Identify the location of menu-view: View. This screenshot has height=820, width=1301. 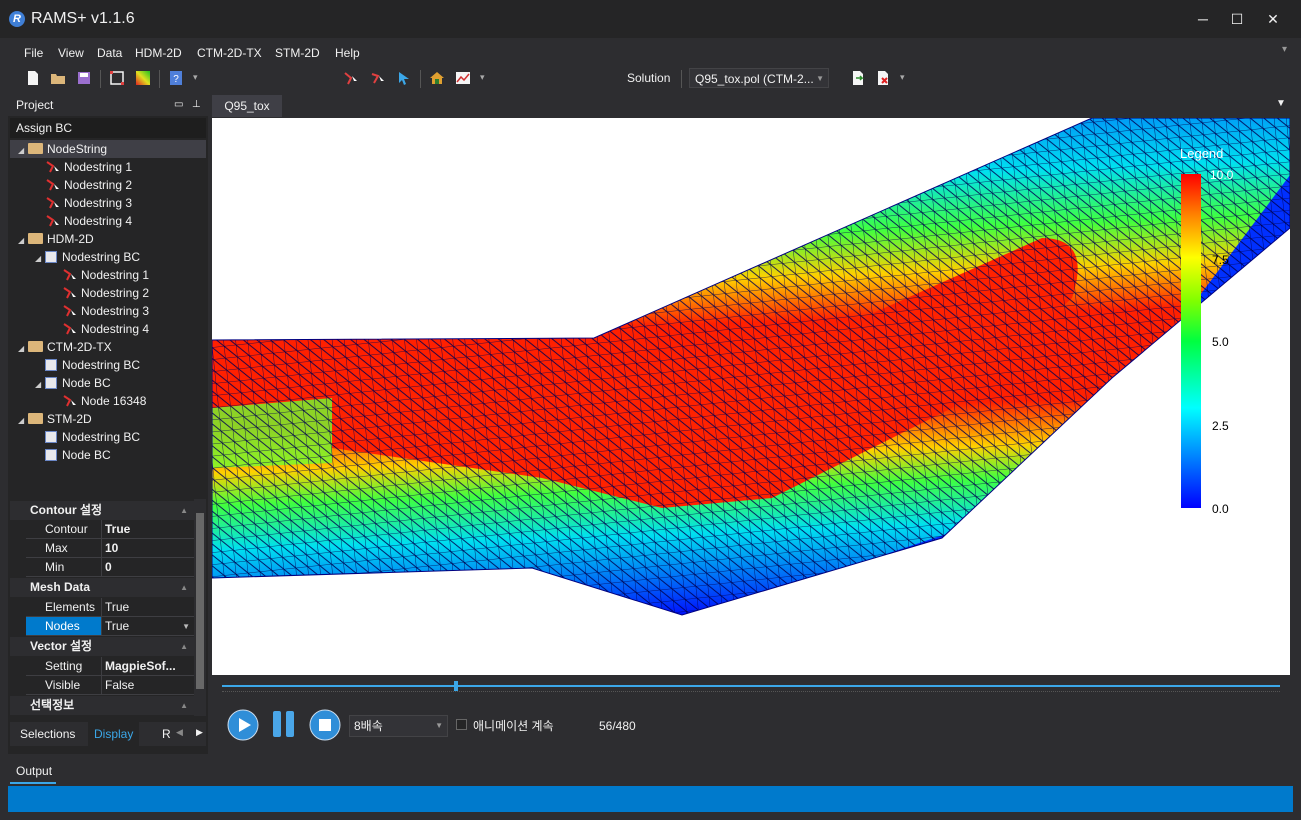
(71, 53).